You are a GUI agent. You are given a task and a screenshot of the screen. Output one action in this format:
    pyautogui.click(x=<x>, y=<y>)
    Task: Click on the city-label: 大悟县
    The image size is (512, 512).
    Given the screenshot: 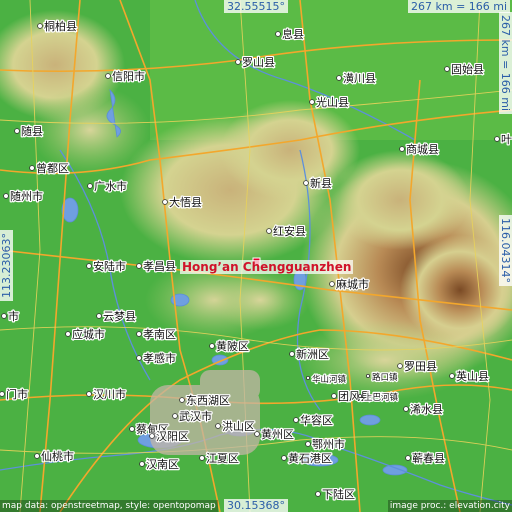 What is the action you would take?
    pyautogui.click(x=185, y=202)
    